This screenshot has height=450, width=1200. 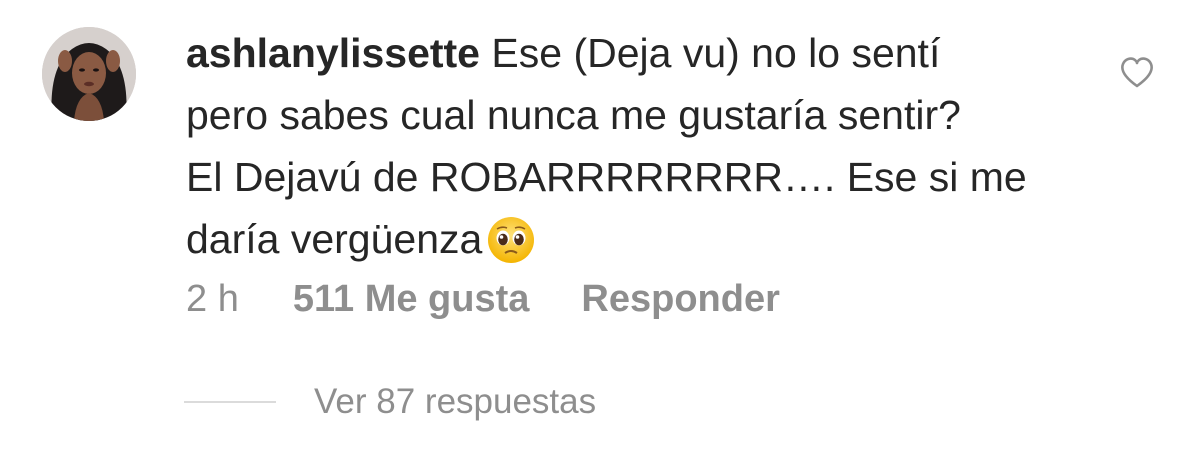 I want to click on view-replies-button: Ver 87 respuestas, so click(x=390, y=402).